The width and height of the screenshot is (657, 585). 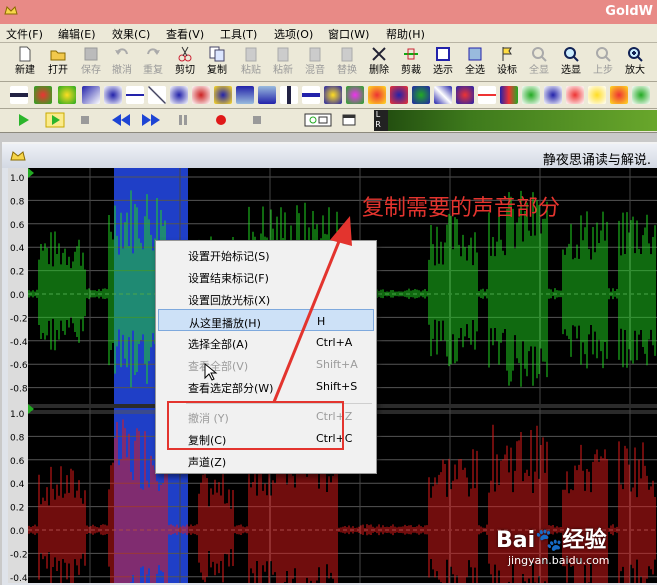 I want to click on paste-button: 粘贴, so click(x=251, y=62).